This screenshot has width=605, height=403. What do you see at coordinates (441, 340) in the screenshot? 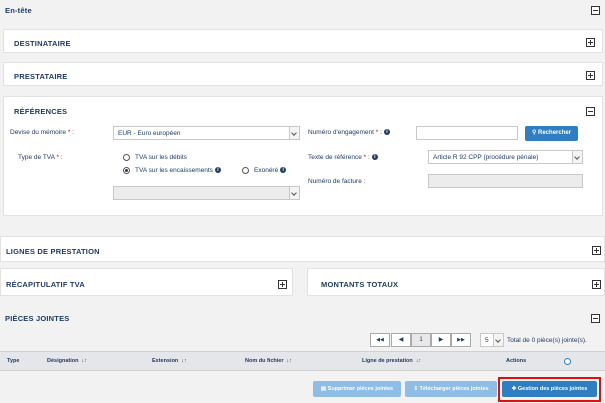
I see `next-page-button: ▶` at bounding box center [441, 340].